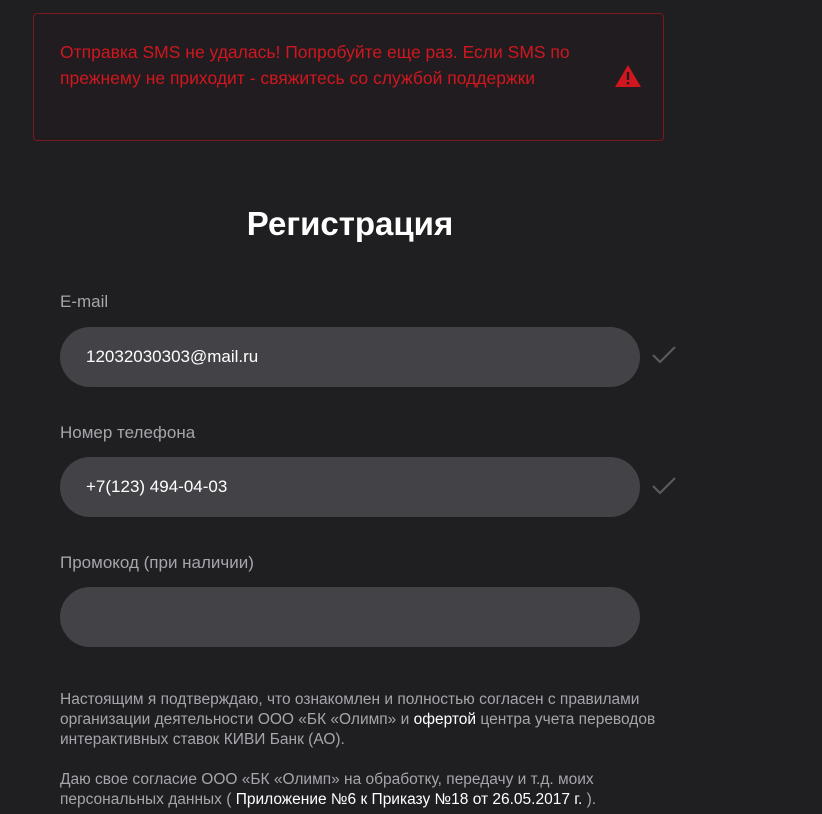  I want to click on warning-icon, so click(628, 76).